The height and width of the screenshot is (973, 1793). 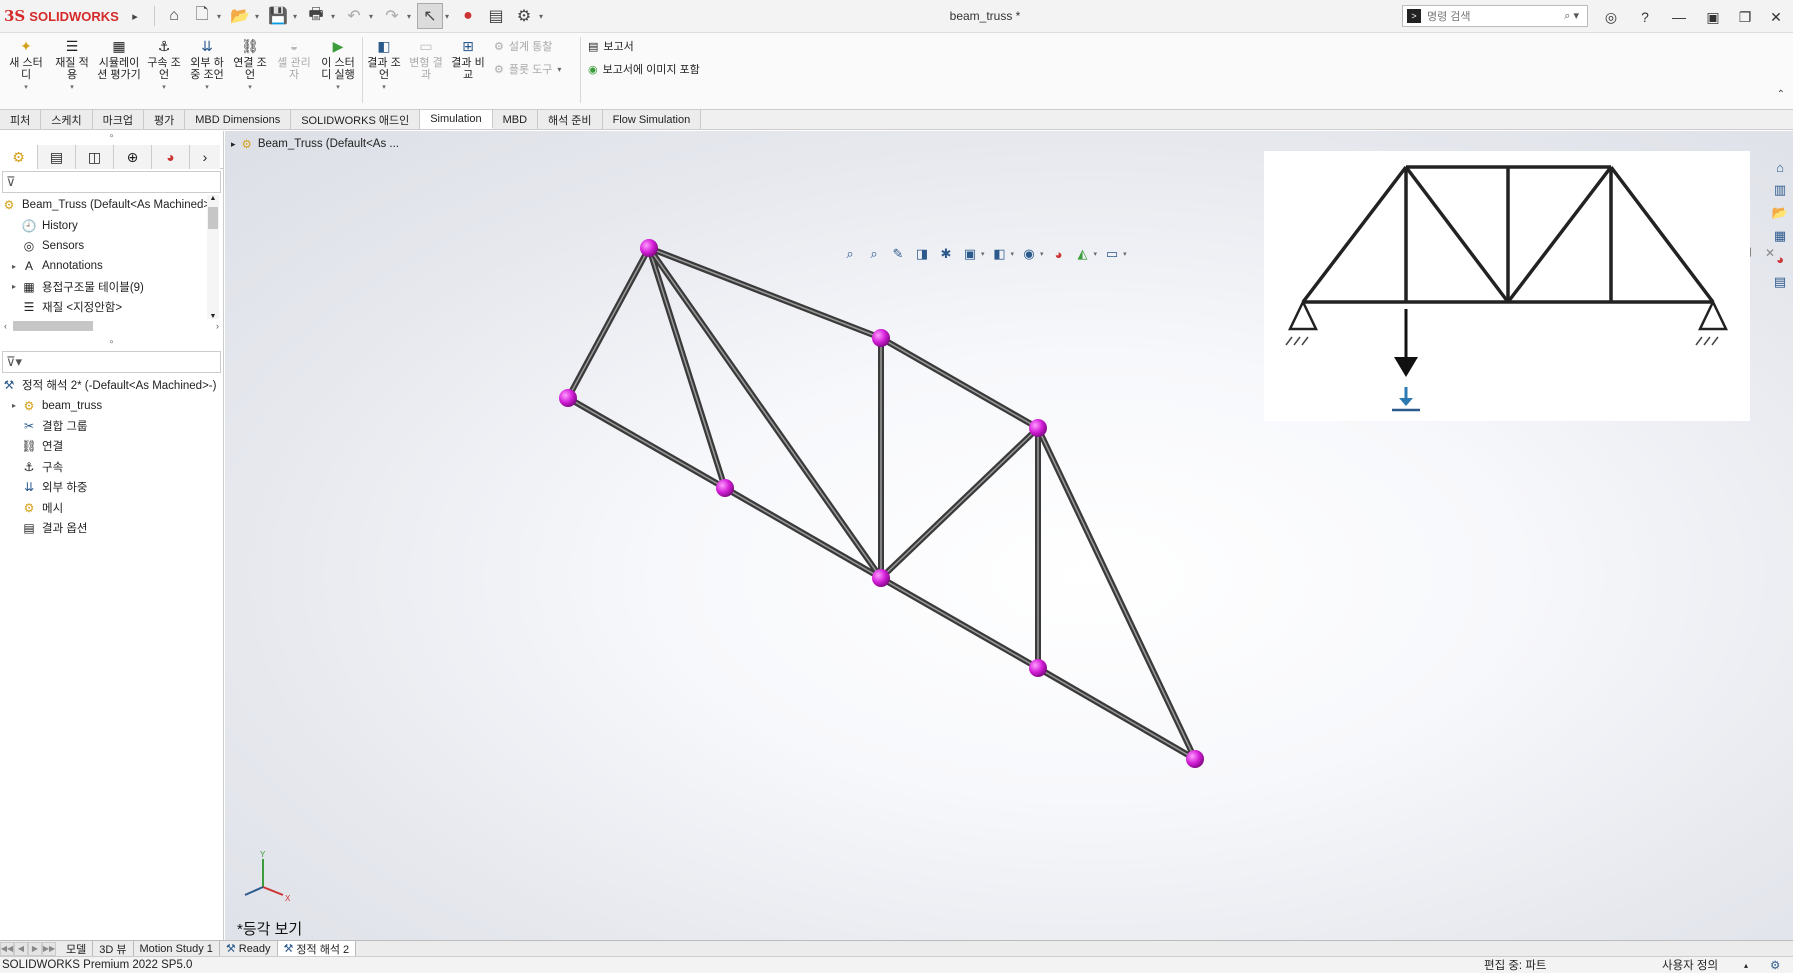 What do you see at coordinates (1780, 167) in the screenshot?
I see `solidworks-resources-icon: ⌂` at bounding box center [1780, 167].